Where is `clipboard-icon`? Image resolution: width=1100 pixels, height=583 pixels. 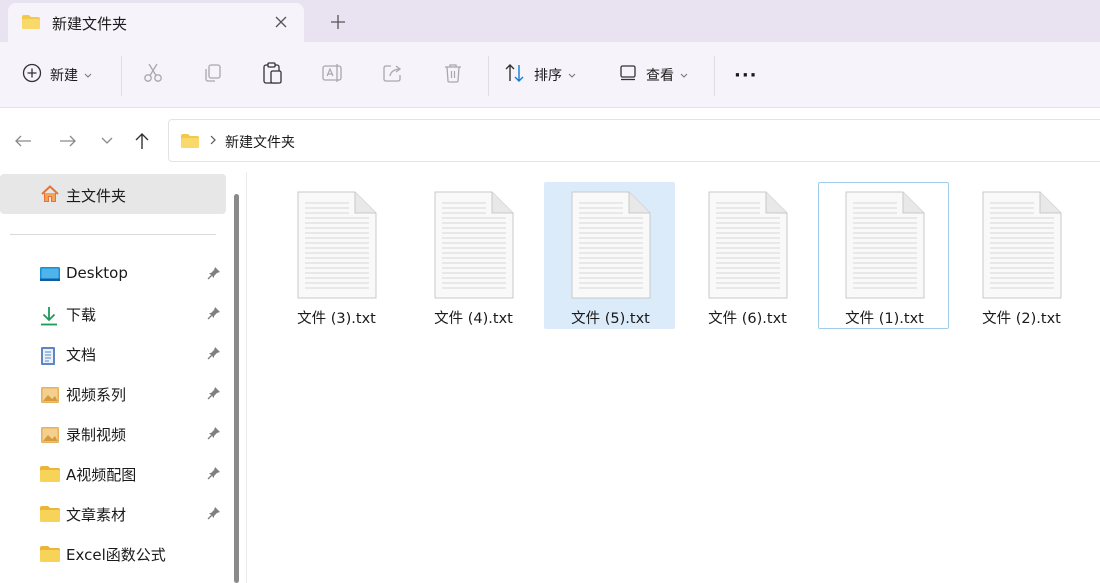
clipboard-icon is located at coordinates (273, 75).